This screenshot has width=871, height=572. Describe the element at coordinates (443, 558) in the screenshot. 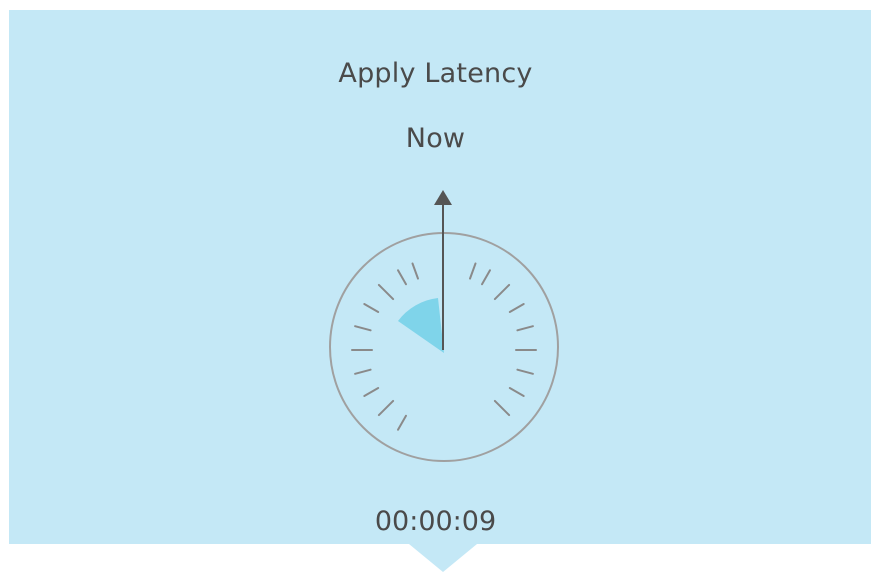

I see `callout-pointer` at that location.